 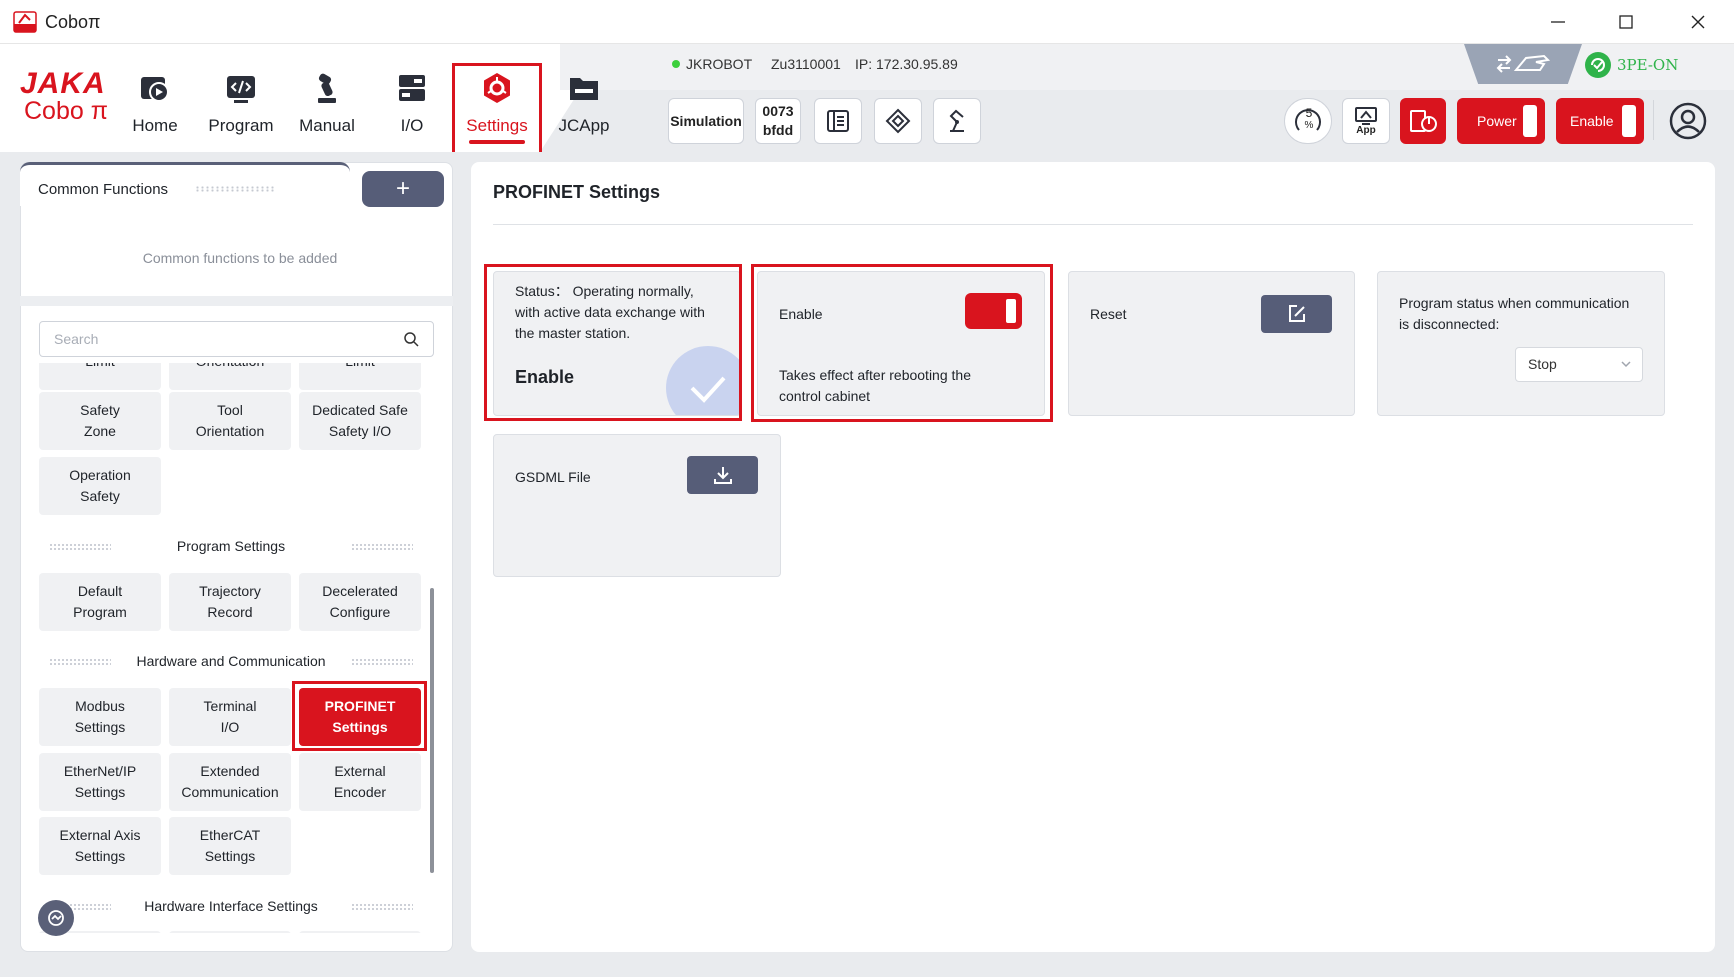 I want to click on app-button: App, so click(x=1366, y=121).